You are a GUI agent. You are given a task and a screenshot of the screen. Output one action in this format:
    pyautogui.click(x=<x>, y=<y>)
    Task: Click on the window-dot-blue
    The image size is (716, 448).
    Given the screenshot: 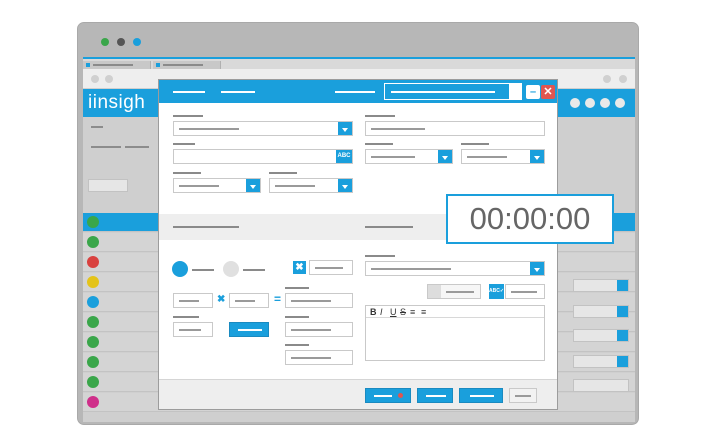 What is the action you would take?
    pyautogui.click(x=137, y=42)
    